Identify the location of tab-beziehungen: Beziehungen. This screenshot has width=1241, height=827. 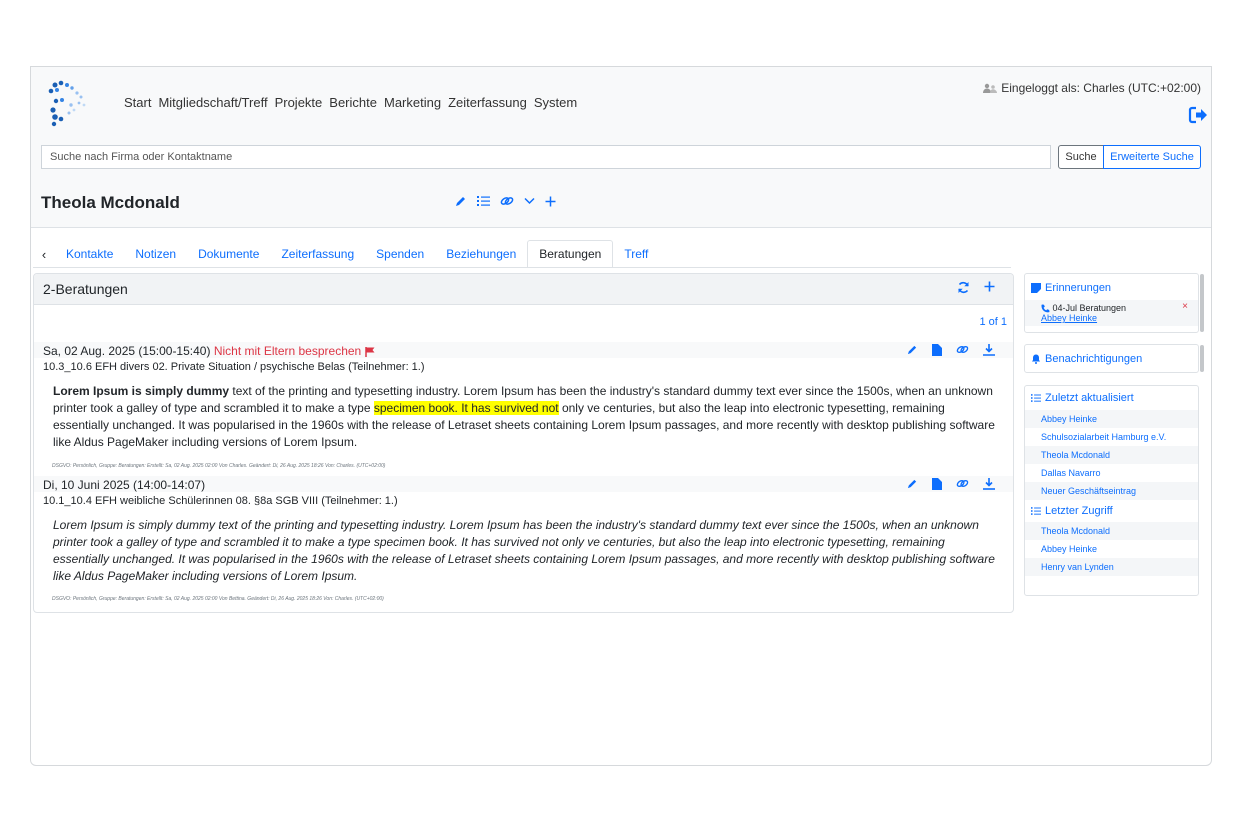
(481, 254).